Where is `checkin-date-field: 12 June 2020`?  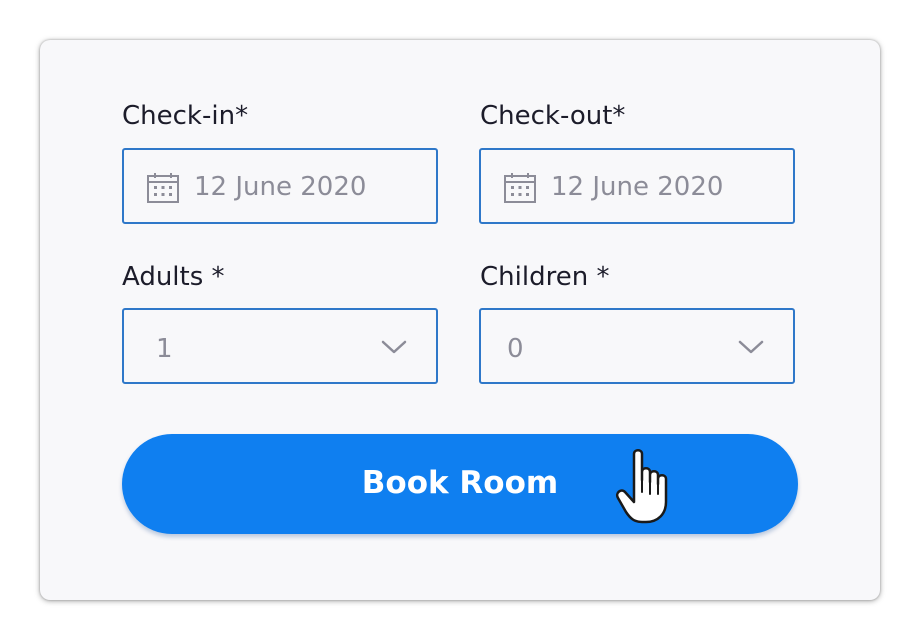 checkin-date-field: 12 June 2020 is located at coordinates (280, 186).